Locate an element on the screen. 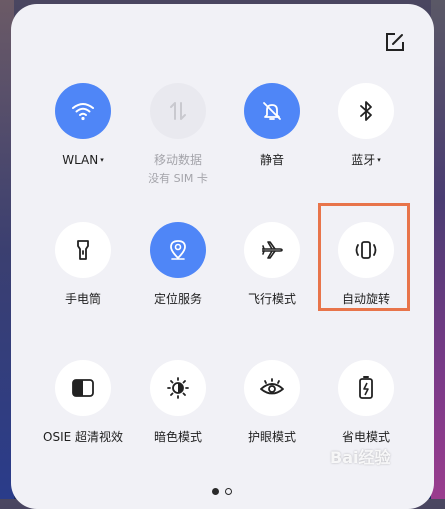  tile-osie: OSIE 超清视效 is located at coordinates (83, 402).